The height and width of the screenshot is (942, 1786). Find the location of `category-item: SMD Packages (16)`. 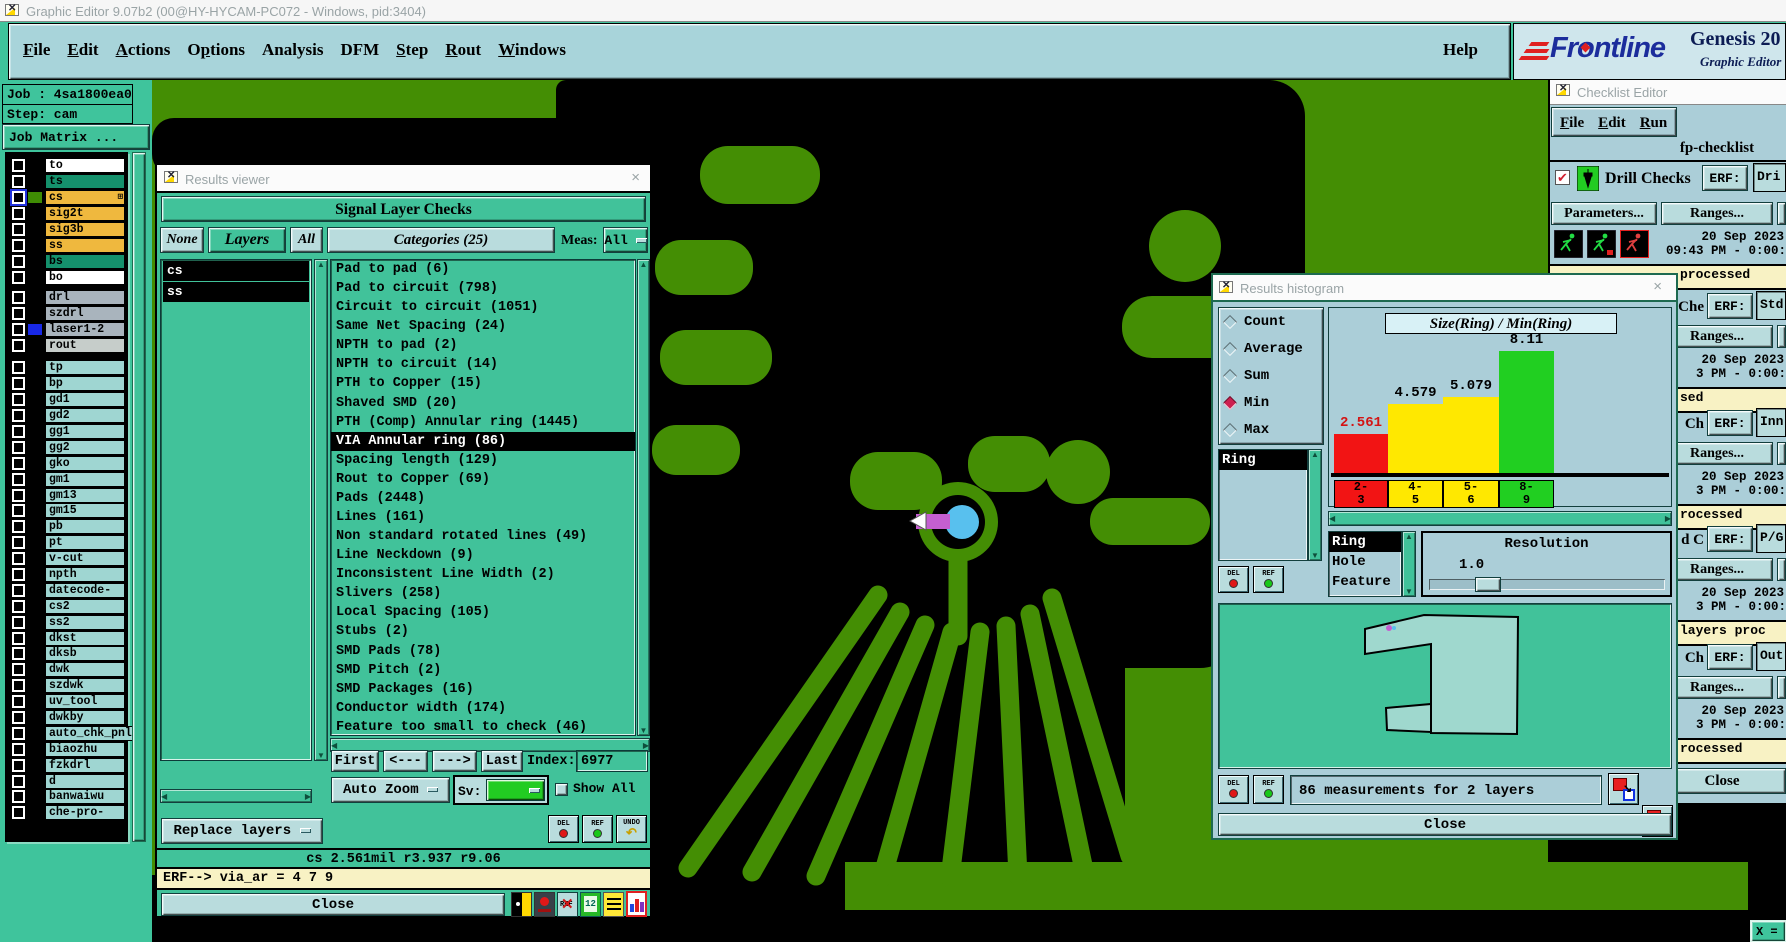

category-item: SMD Packages (16) is located at coordinates (483, 689).